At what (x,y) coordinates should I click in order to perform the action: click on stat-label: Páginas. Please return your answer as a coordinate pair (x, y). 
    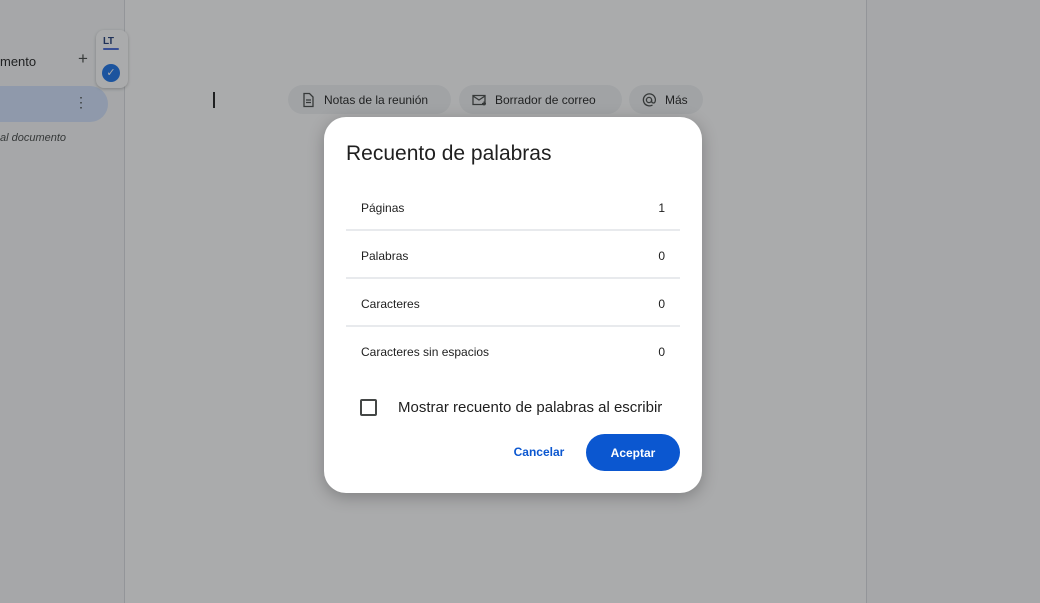
    Looking at the image, I should click on (383, 208).